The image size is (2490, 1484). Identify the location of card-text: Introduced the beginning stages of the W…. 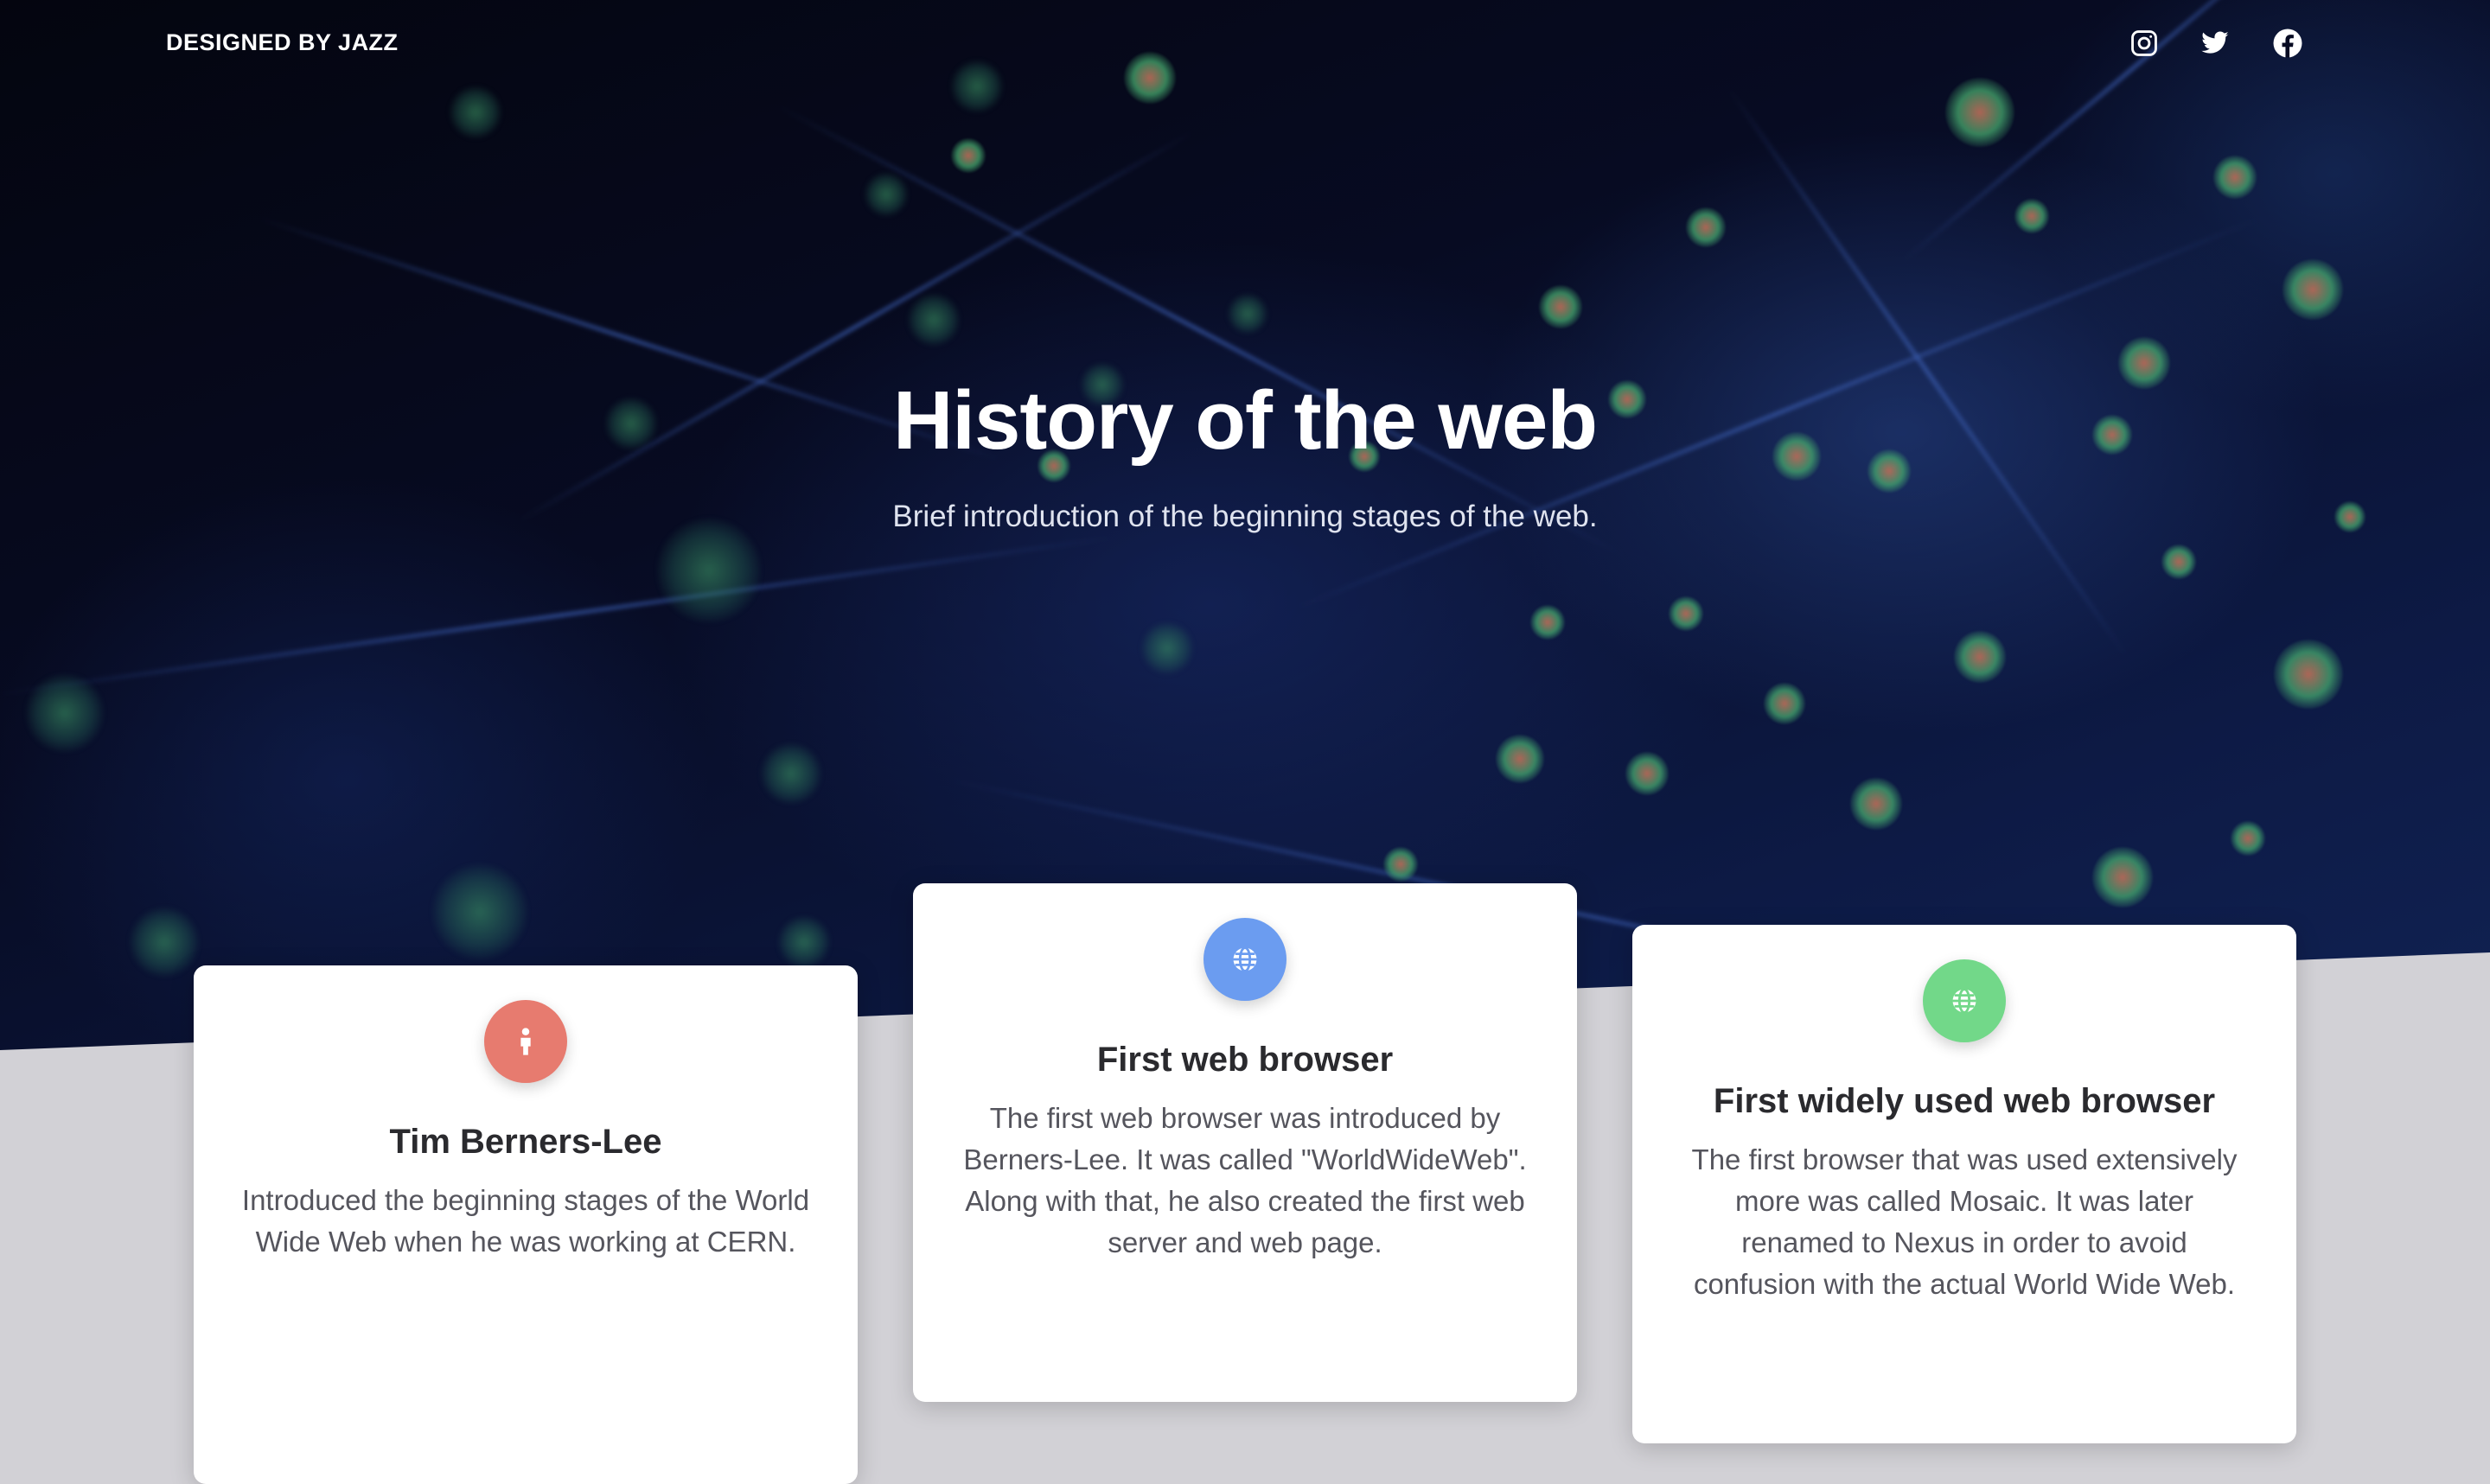
(525, 1221).